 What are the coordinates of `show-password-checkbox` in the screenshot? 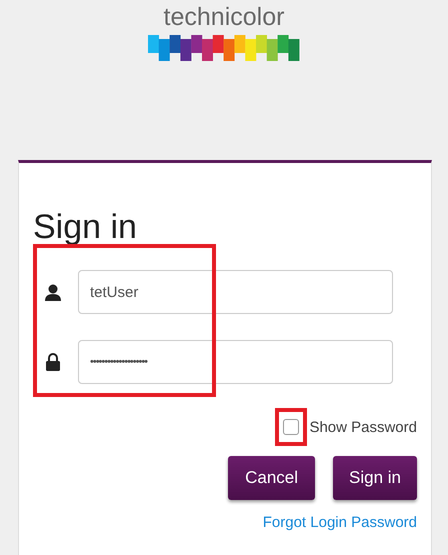 It's located at (291, 427).